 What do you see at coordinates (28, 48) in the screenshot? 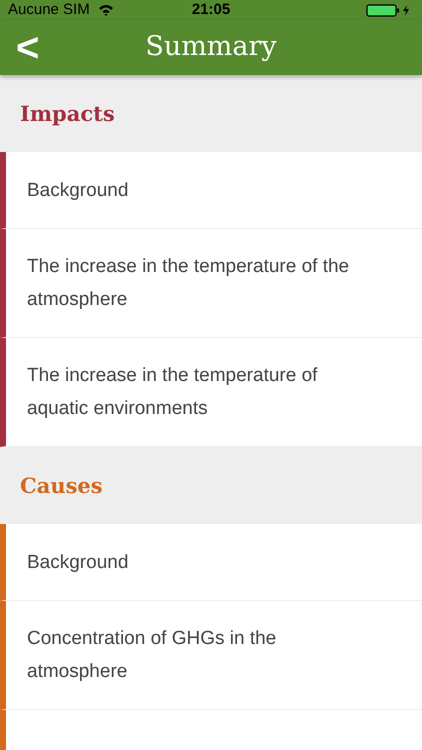
I see `back-button: <` at bounding box center [28, 48].